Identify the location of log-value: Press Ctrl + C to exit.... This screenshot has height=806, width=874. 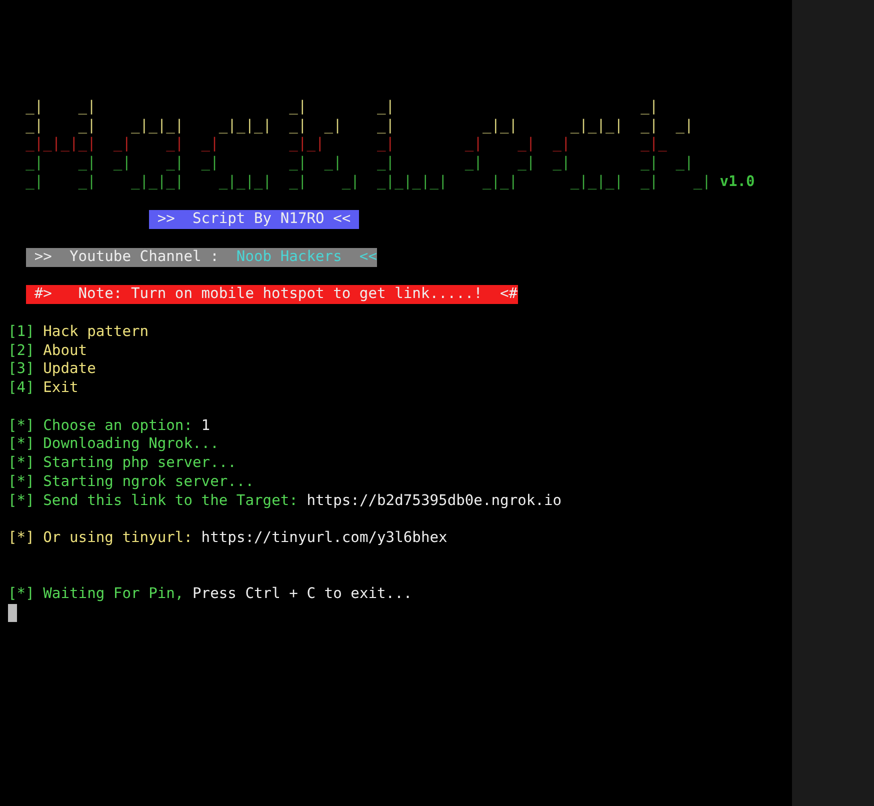
(302, 594).